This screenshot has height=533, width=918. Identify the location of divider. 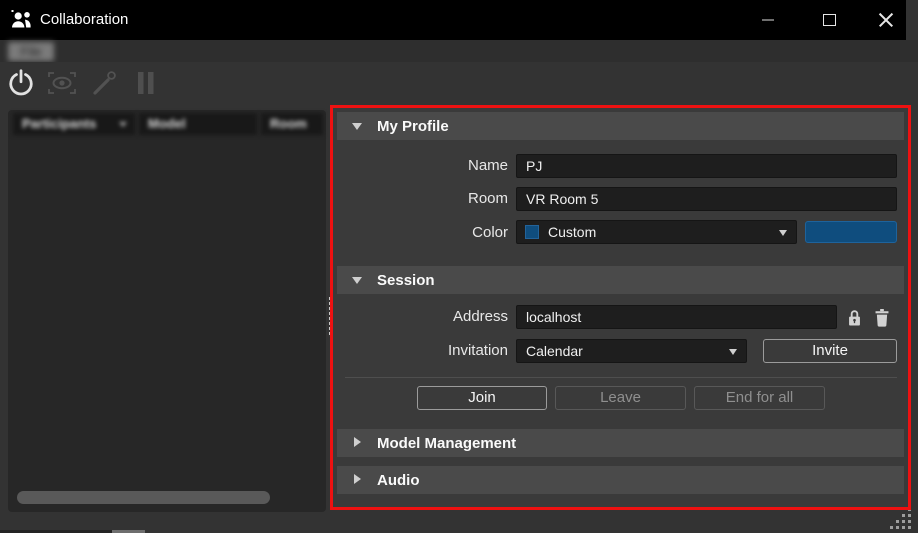
(621, 377).